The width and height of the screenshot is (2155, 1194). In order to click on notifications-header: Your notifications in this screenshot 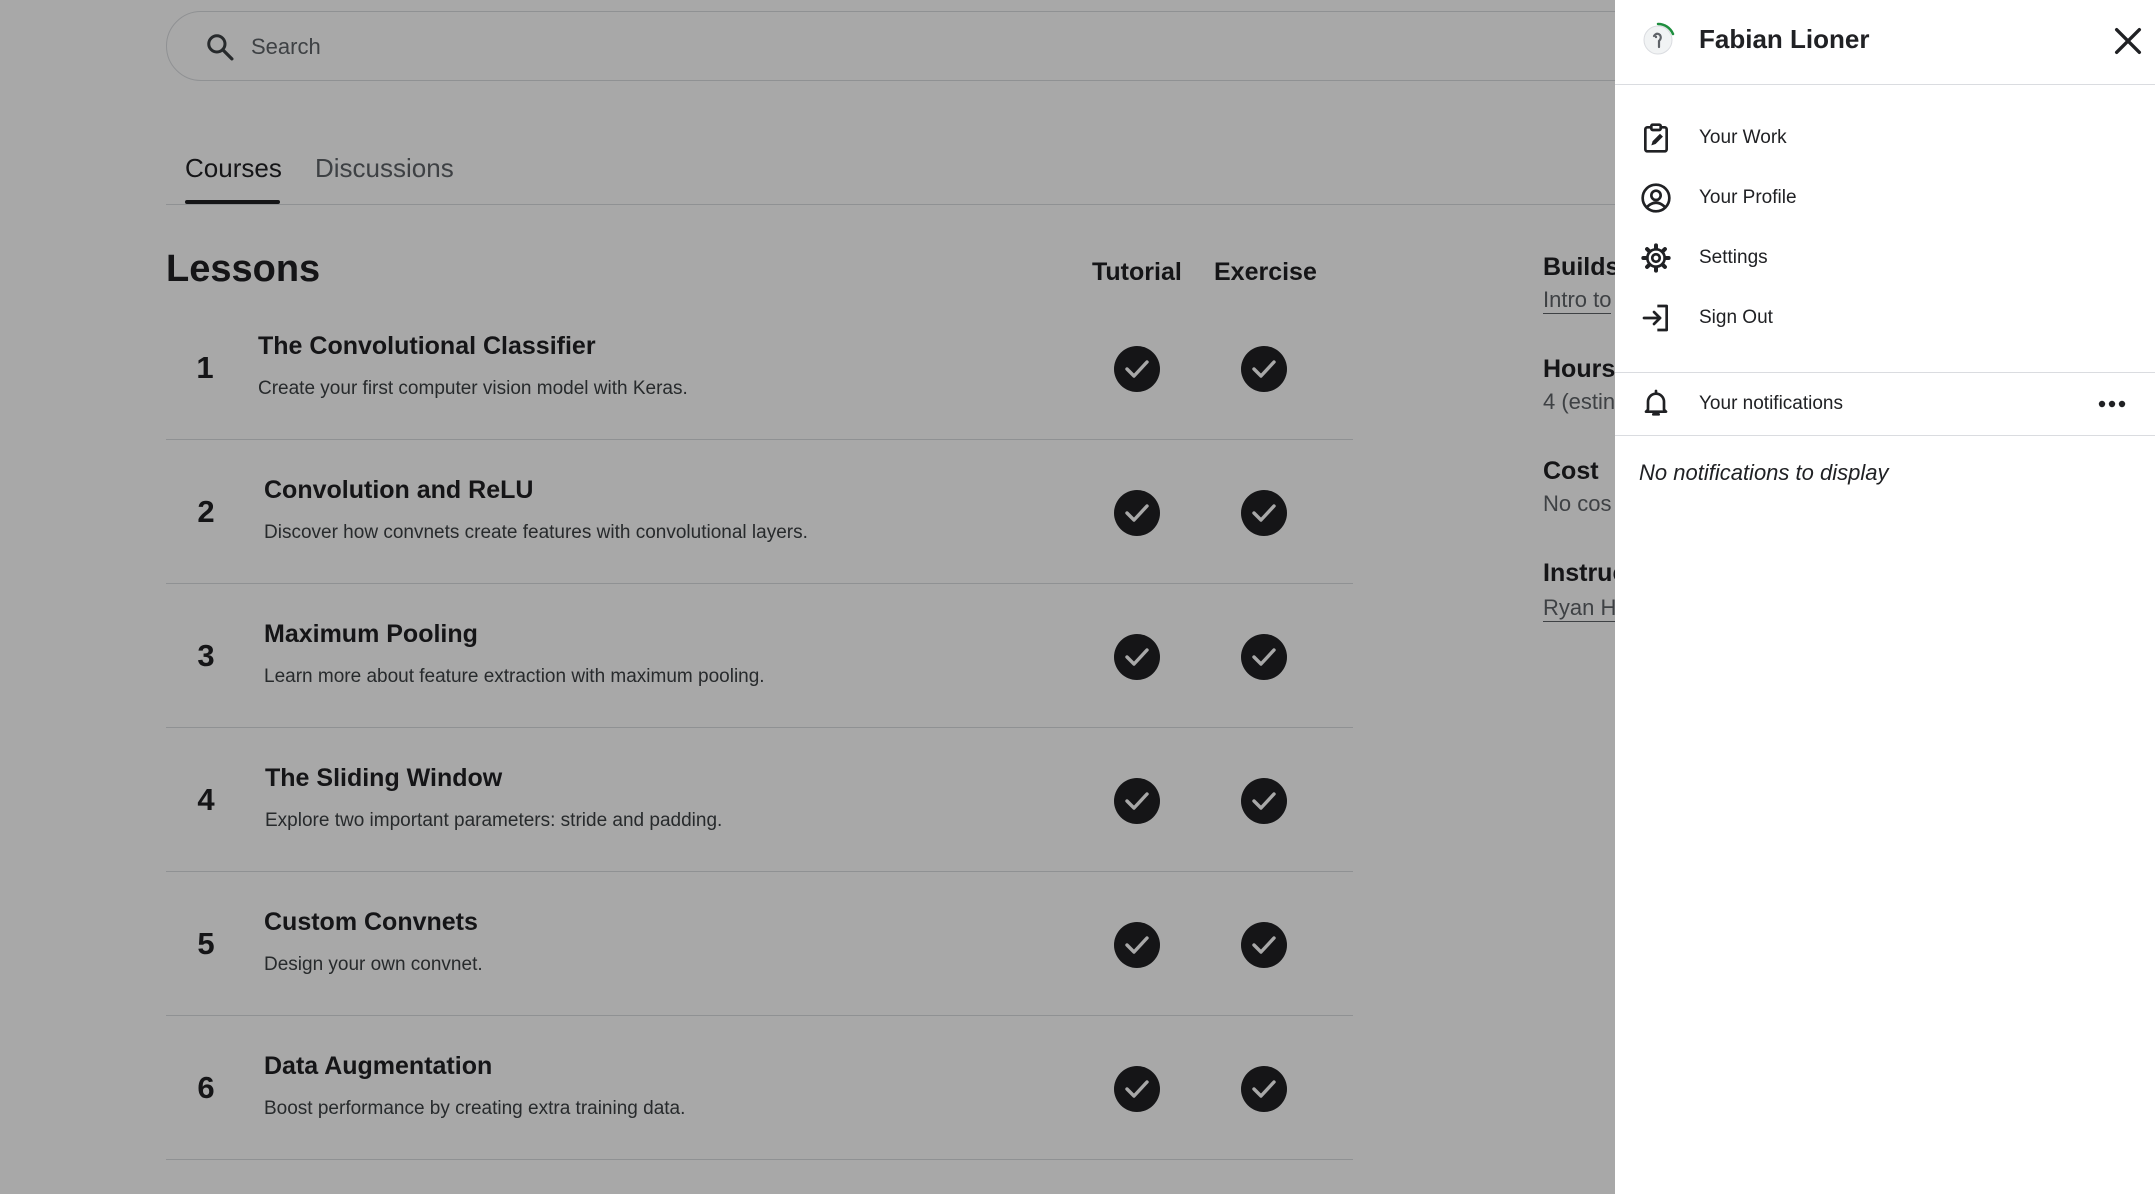, I will do `click(1885, 404)`.